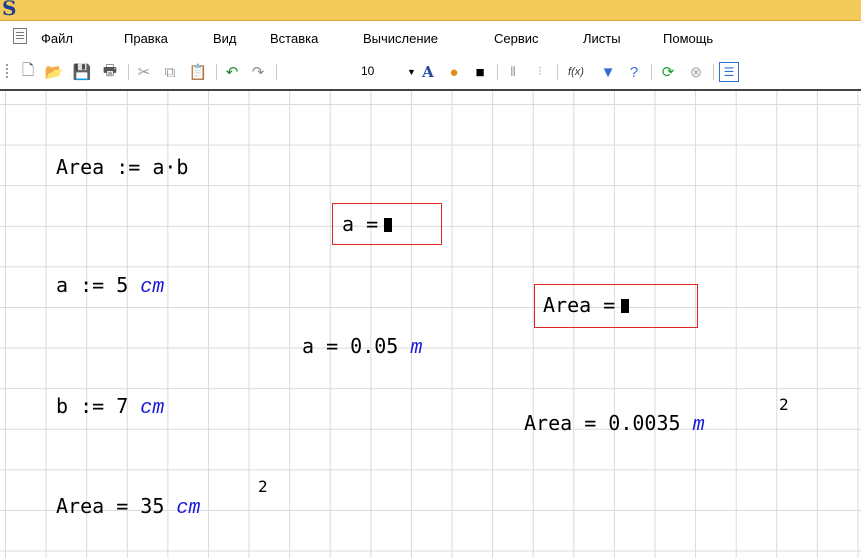  I want to click on area-evaluation-placeholder: Area =, so click(586, 305).